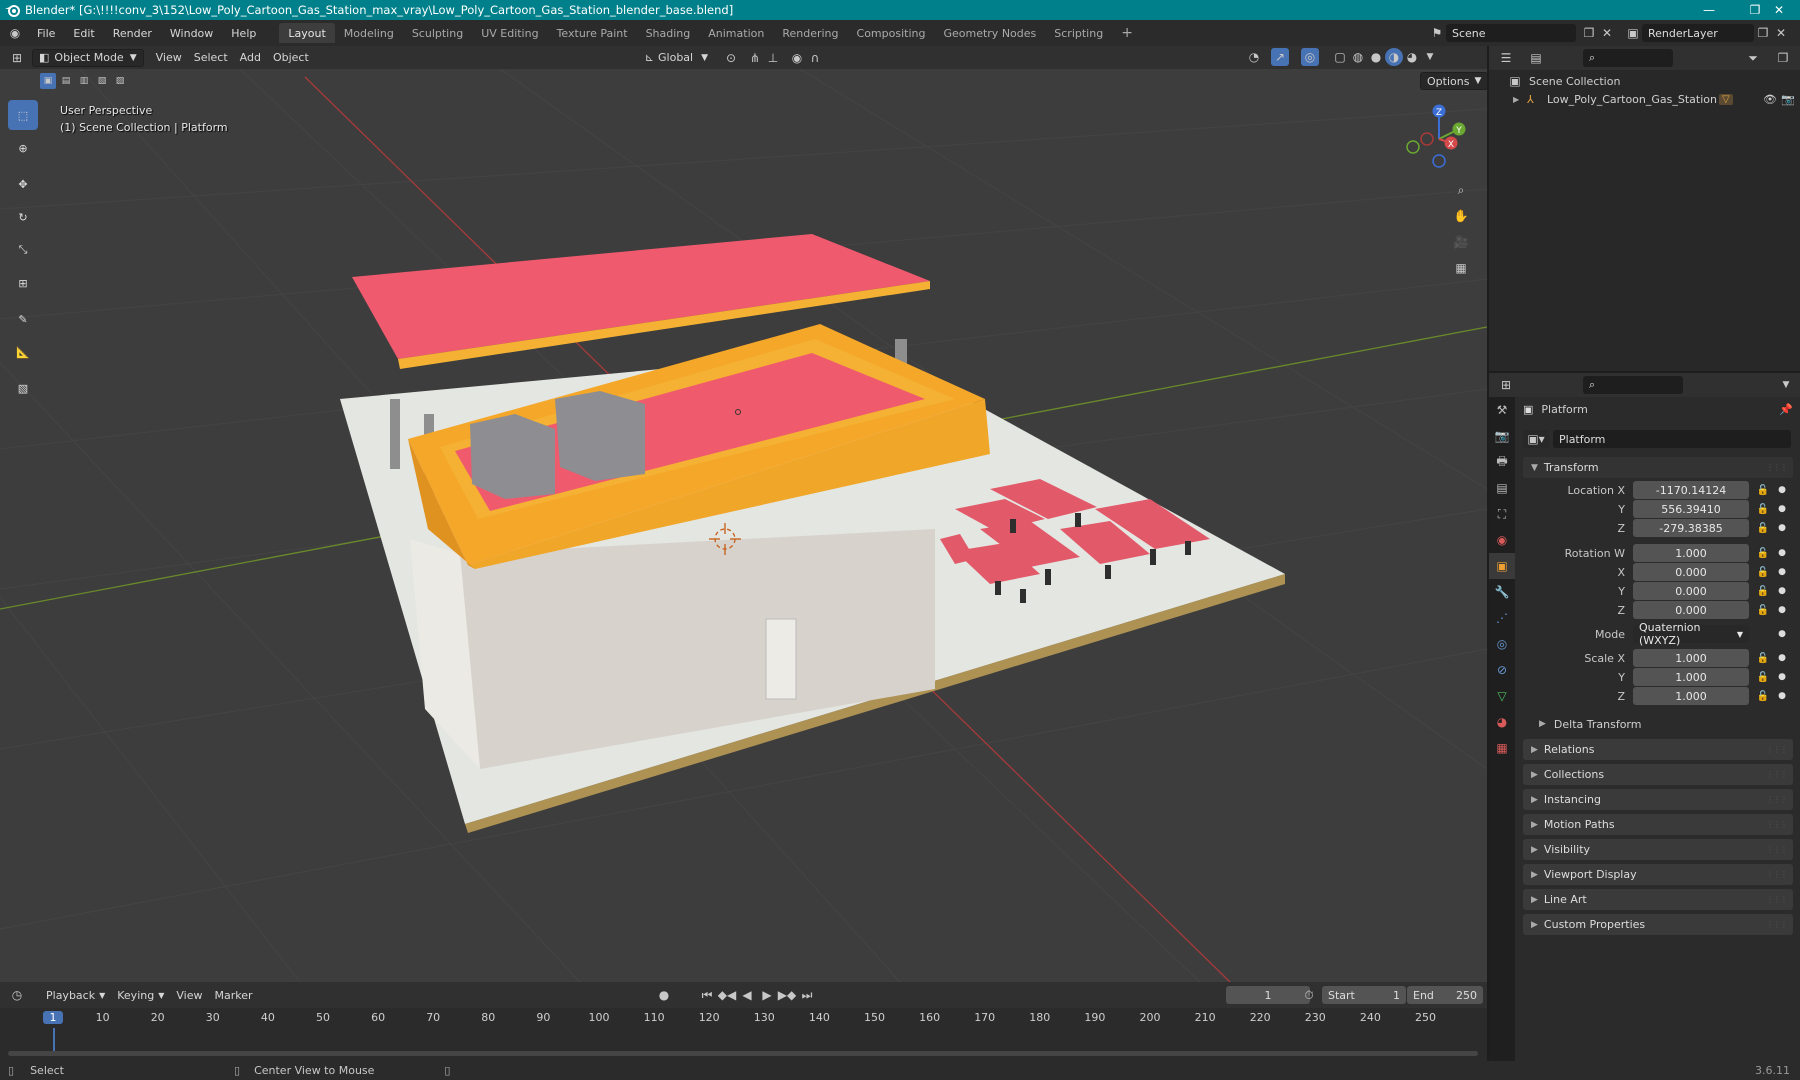 The image size is (1800, 1080). What do you see at coordinates (1453, 81) in the screenshot?
I see `options-dropdown: Options ▼` at bounding box center [1453, 81].